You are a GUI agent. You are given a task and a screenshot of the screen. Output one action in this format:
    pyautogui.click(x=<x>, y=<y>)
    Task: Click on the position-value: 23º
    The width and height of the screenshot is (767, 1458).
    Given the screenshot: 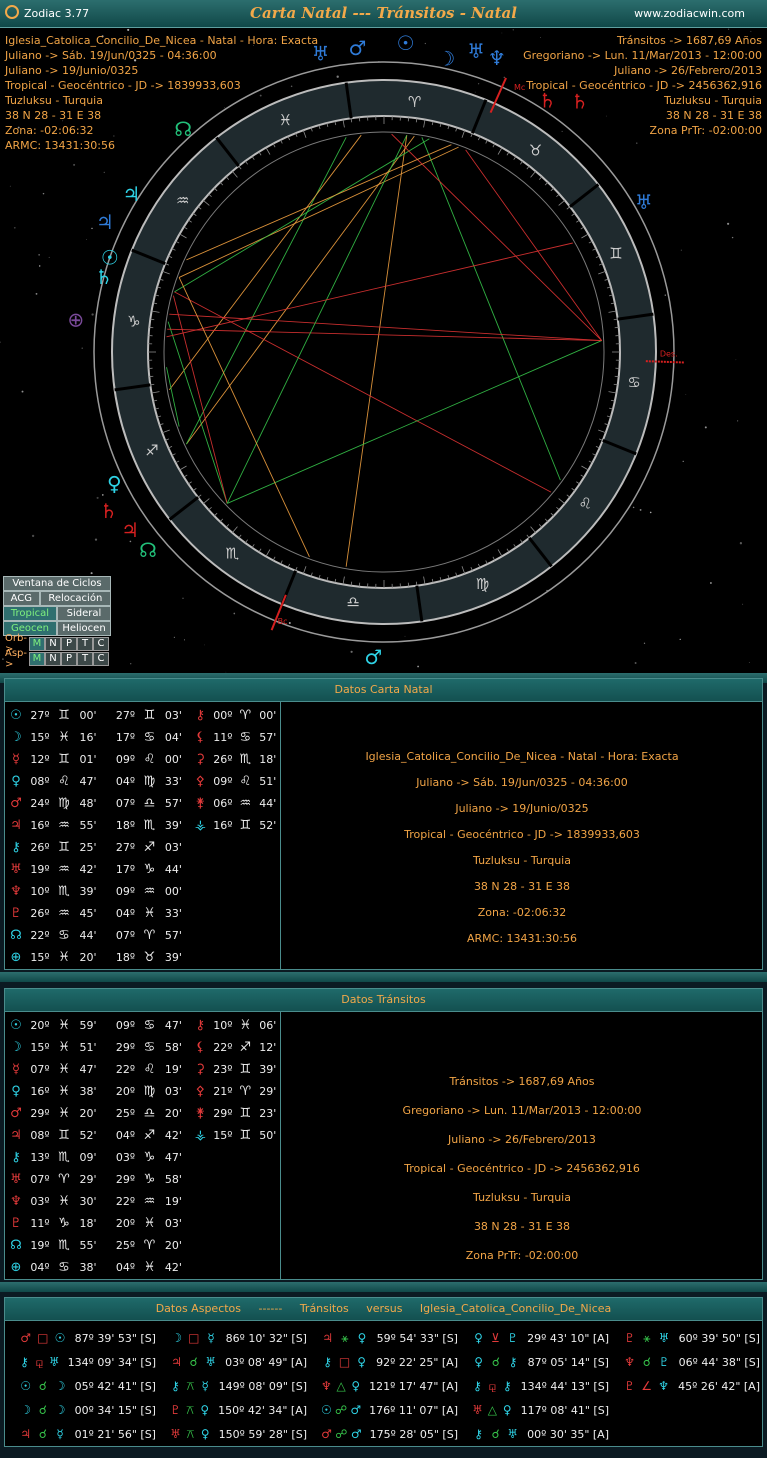 What is the action you would take?
    pyautogui.click(x=223, y=1069)
    